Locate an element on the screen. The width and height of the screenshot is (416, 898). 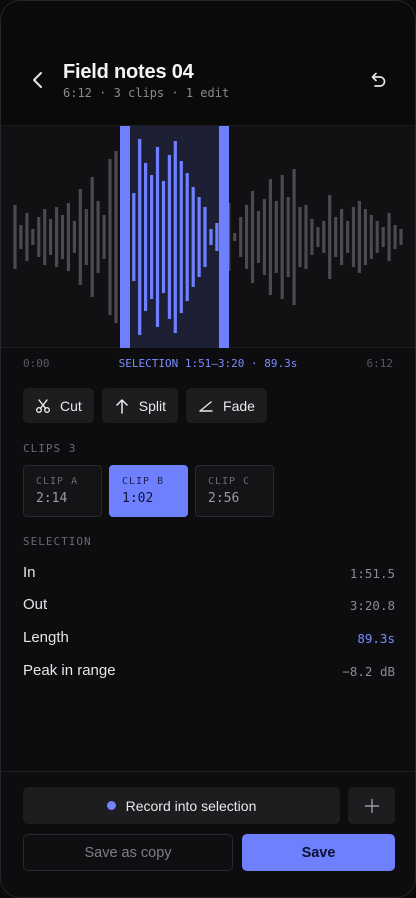
footer-divider is located at coordinates (208, 771).